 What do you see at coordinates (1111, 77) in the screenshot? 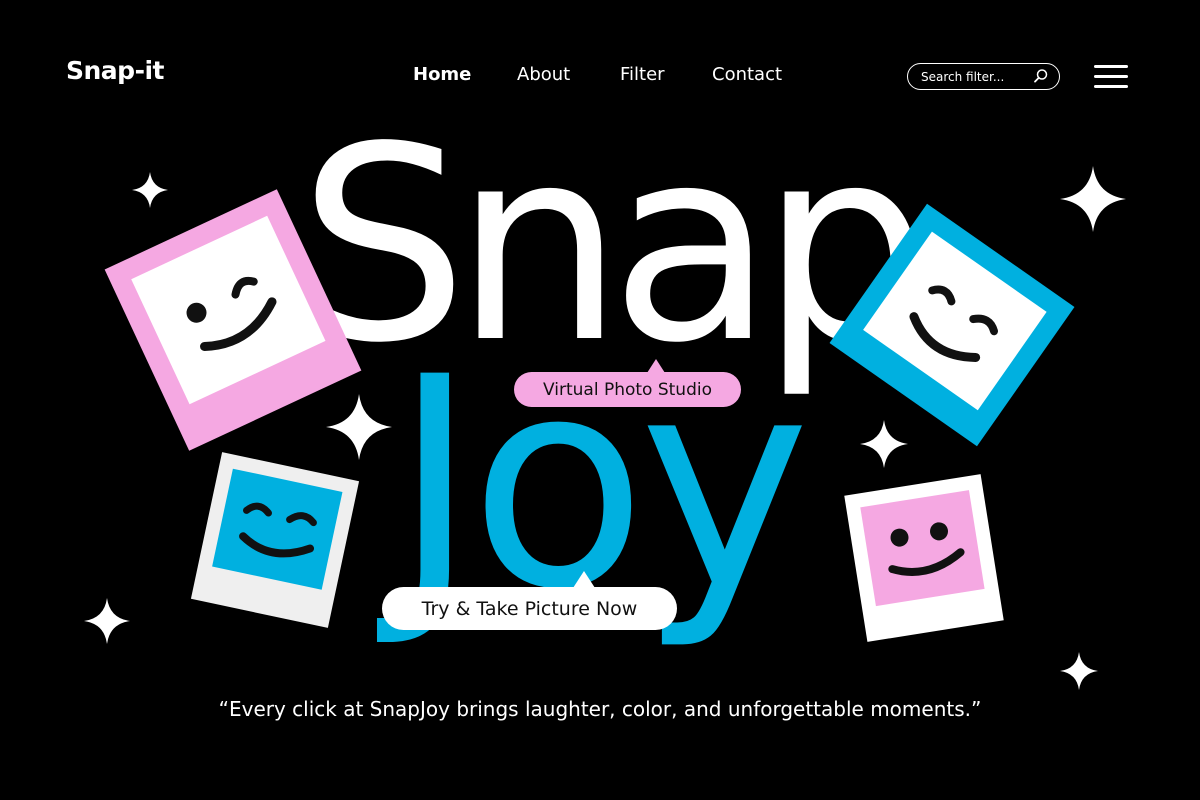
I see `hamburger-menu-icon` at bounding box center [1111, 77].